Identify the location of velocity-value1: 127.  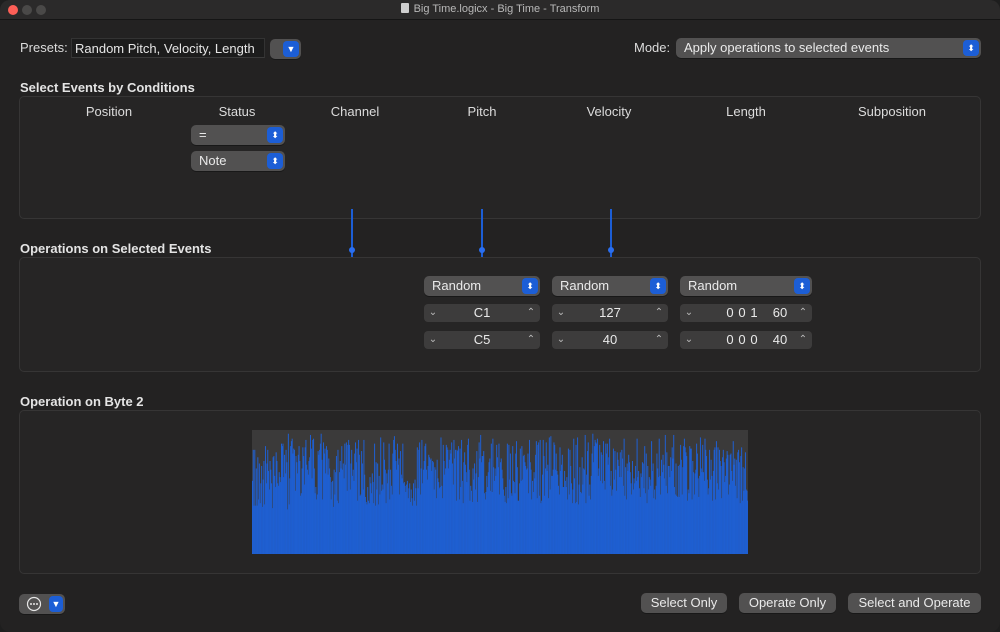
(610, 312).